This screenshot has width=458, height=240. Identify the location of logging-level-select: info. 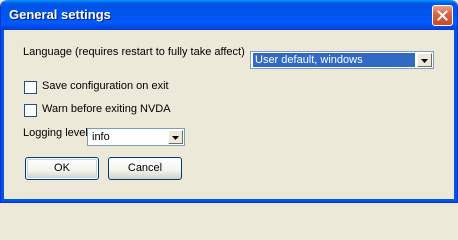
(136, 137).